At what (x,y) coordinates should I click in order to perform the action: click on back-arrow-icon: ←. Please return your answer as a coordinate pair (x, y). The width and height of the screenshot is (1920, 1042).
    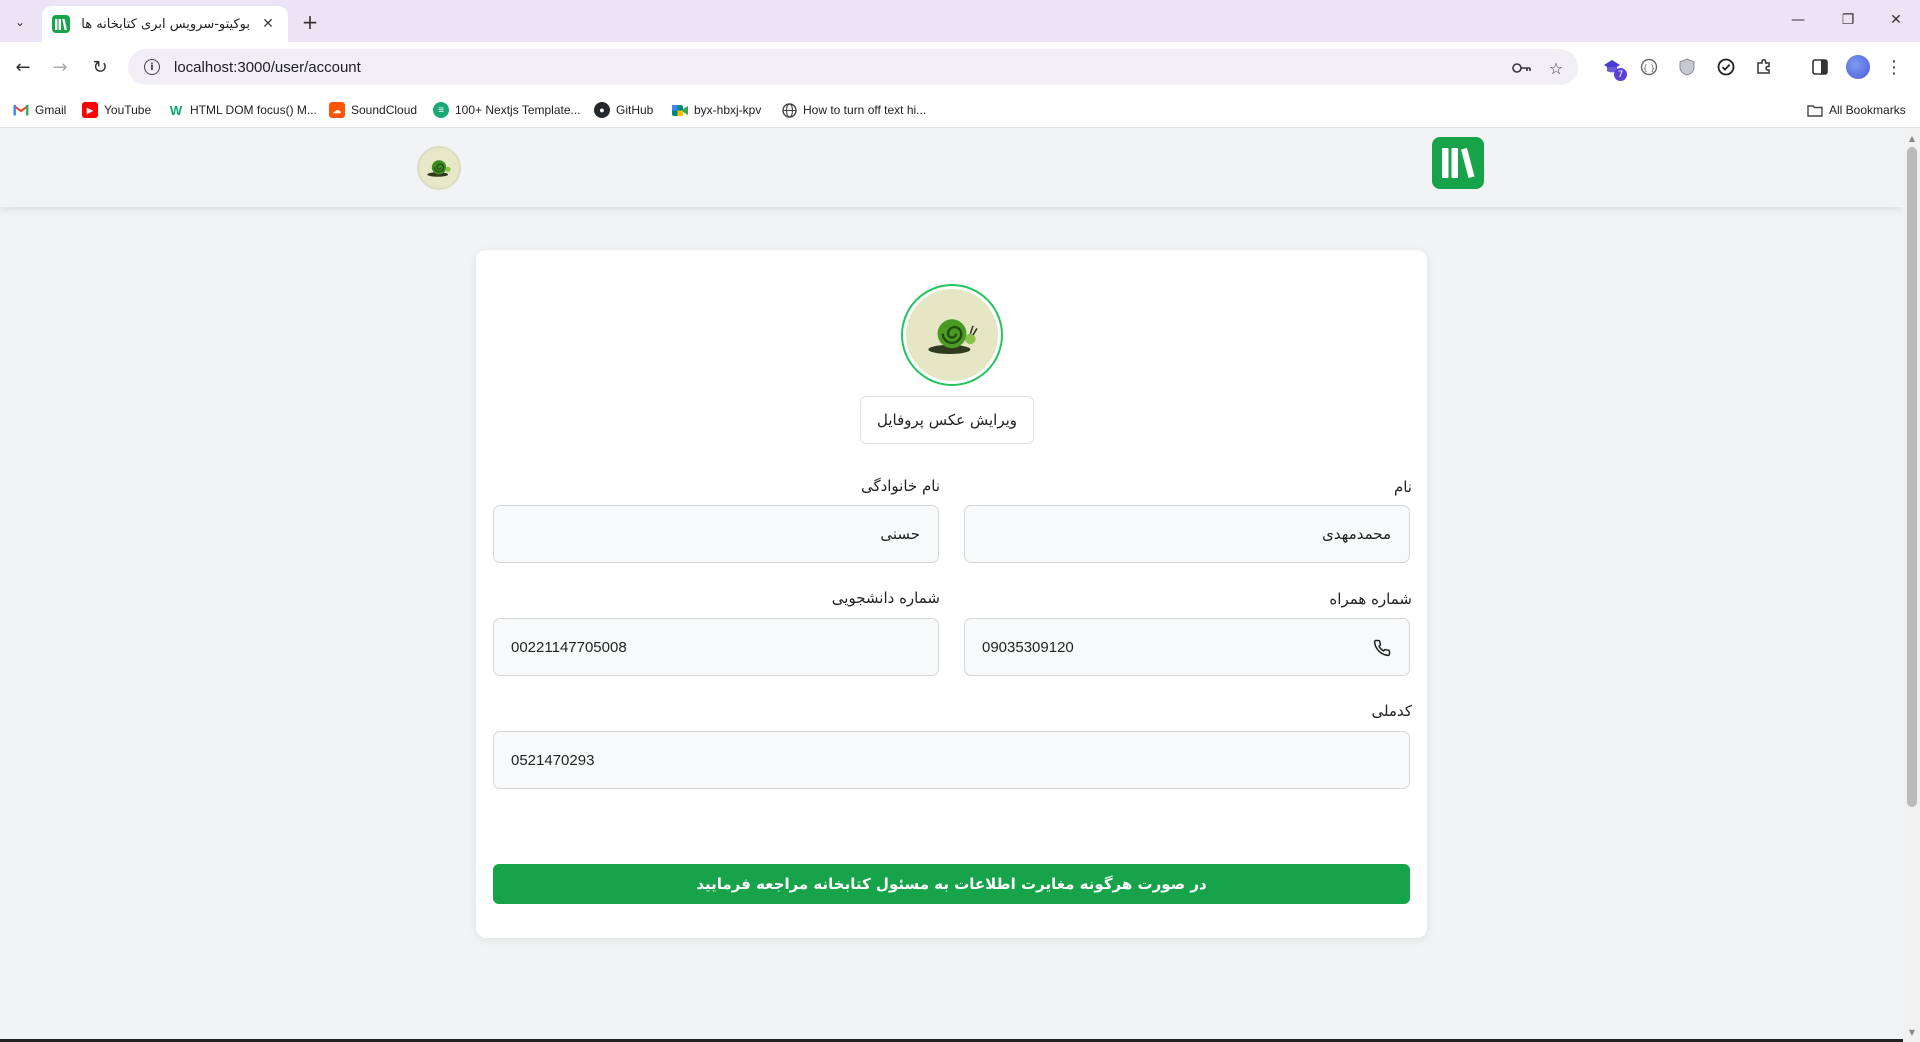
    Looking at the image, I should click on (23, 67).